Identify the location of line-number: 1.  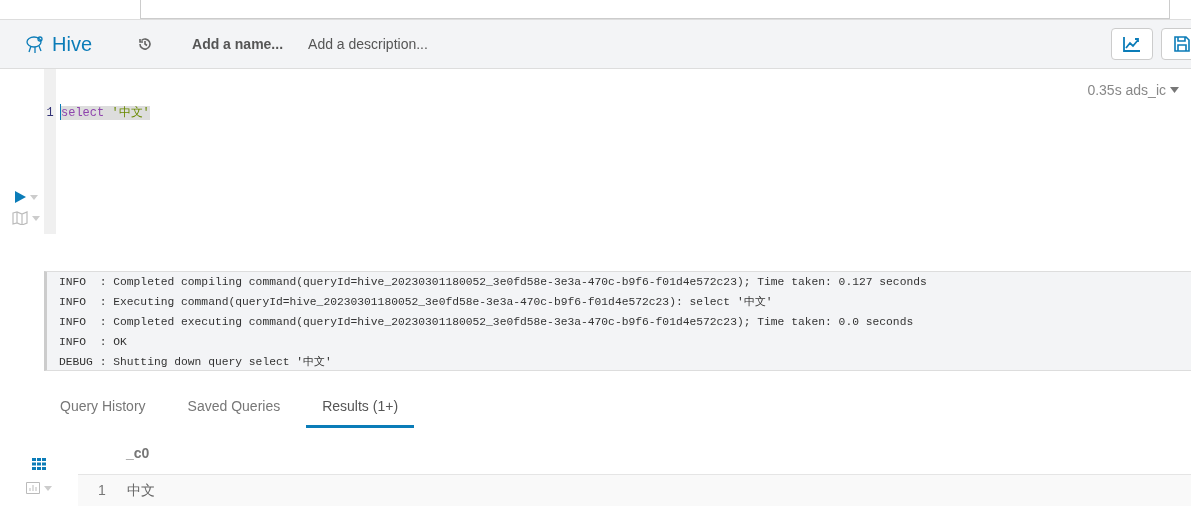
(50, 113).